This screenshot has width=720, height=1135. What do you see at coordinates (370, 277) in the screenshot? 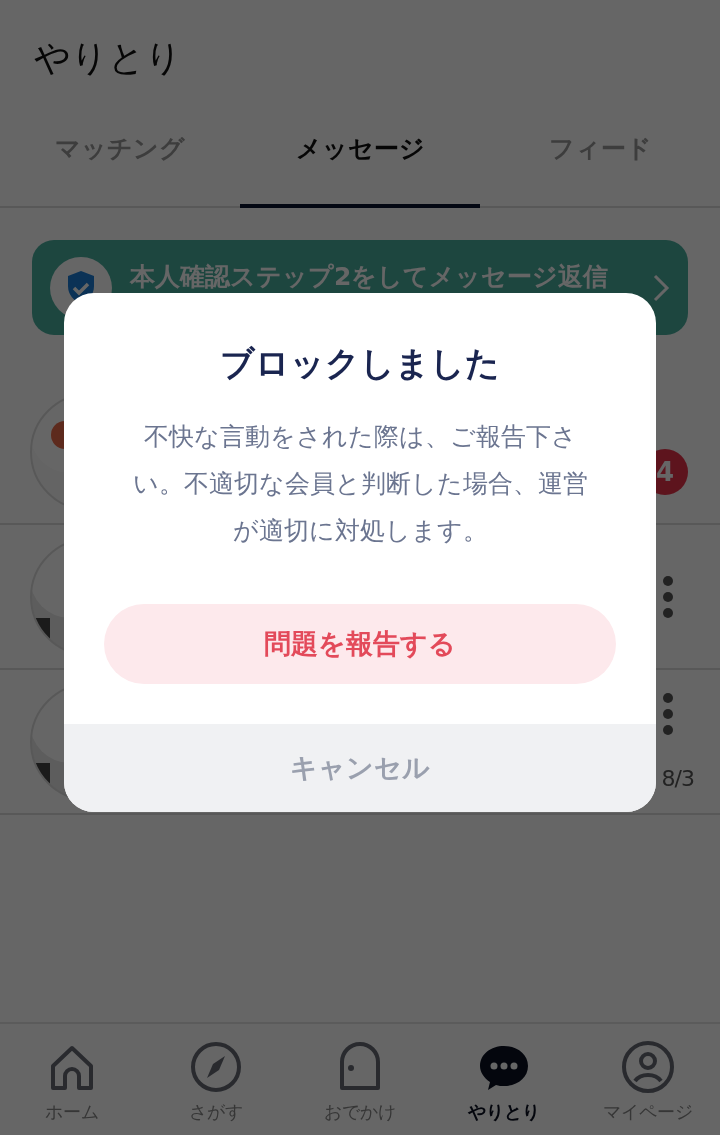
I see `banner-text: 本人確認ステップ2をしてメッセージ返信` at bounding box center [370, 277].